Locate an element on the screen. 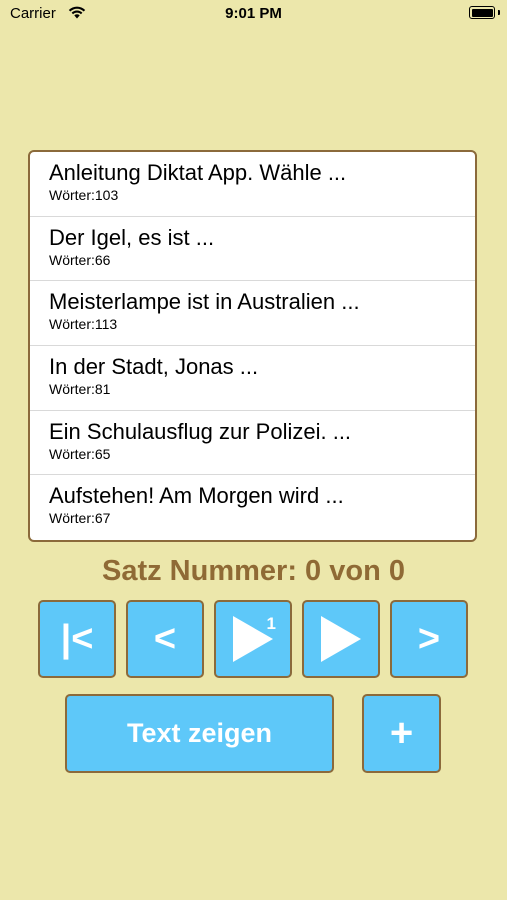 This screenshot has width=507, height=900. first-sentence-button: |< is located at coordinates (77, 639).